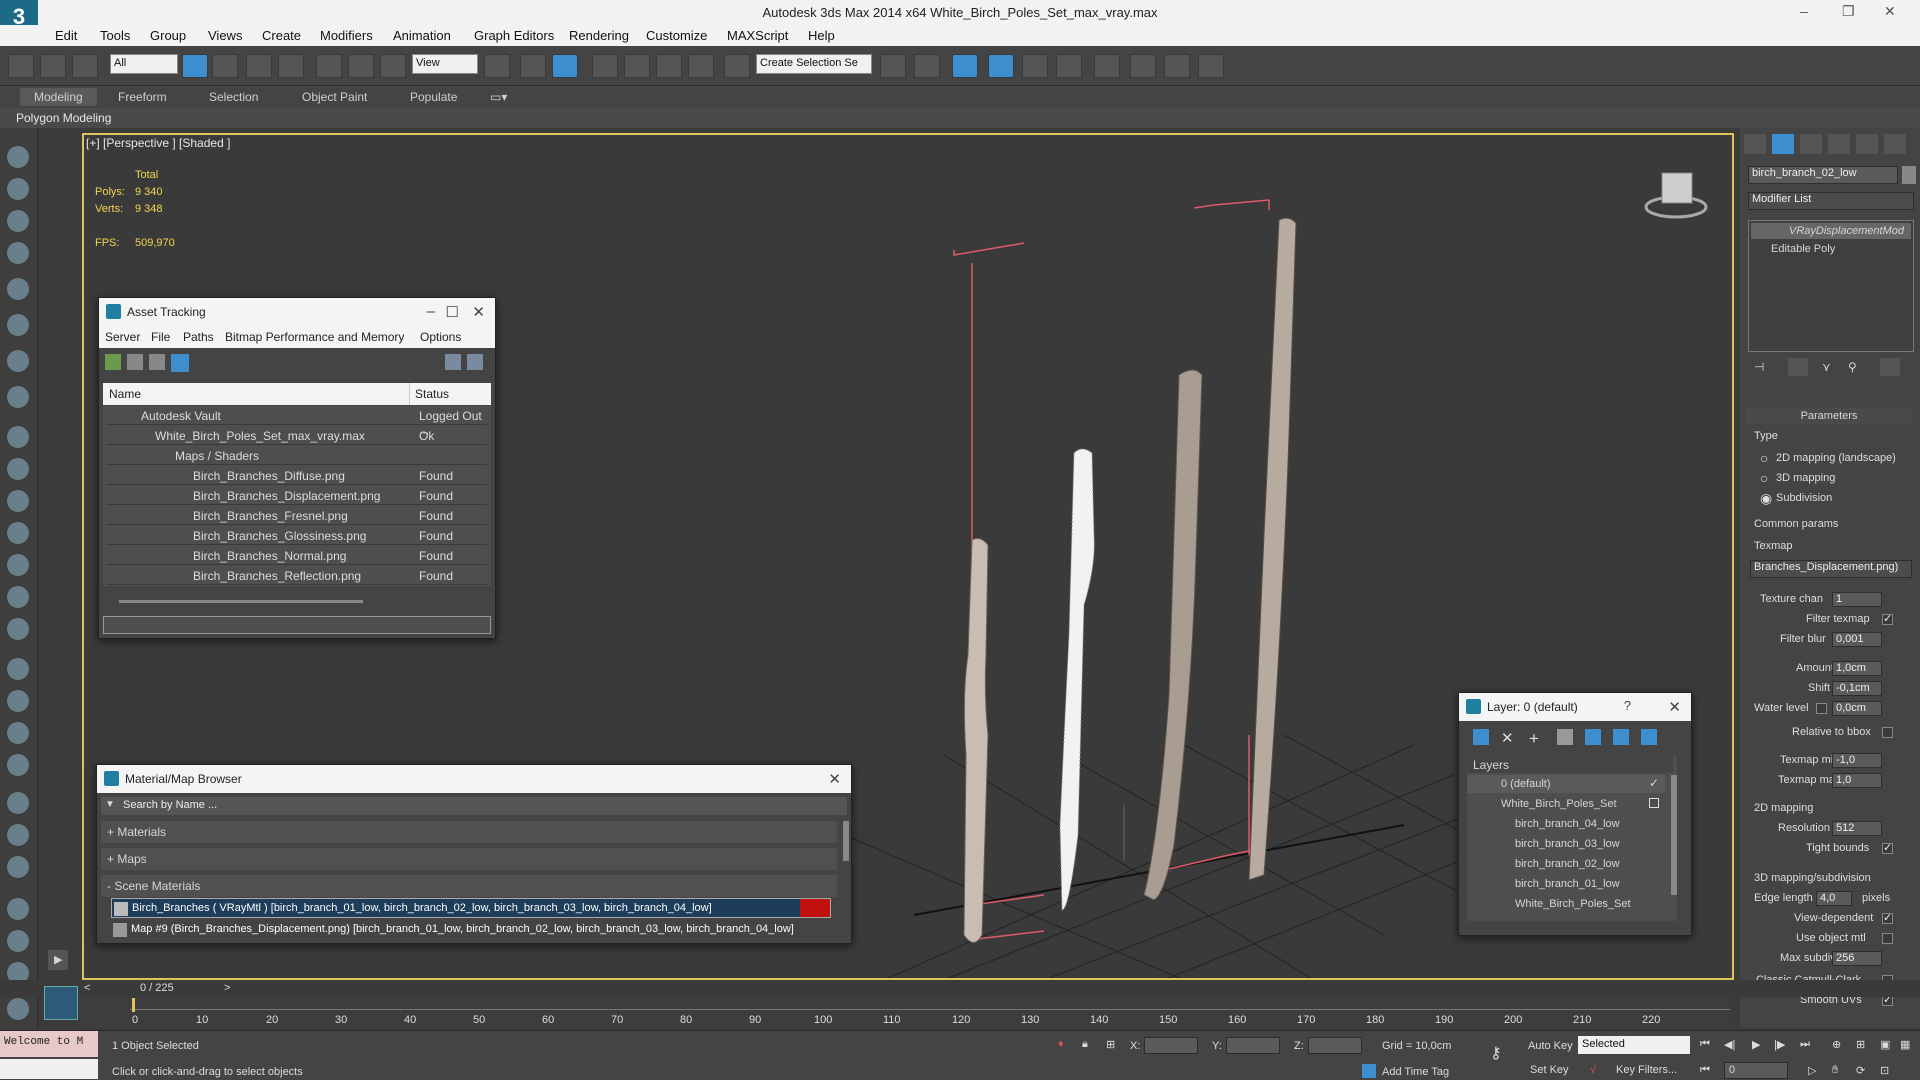  Describe the element at coordinates (1836, 1044) in the screenshot. I see `zoom-icon: ⊕` at that location.